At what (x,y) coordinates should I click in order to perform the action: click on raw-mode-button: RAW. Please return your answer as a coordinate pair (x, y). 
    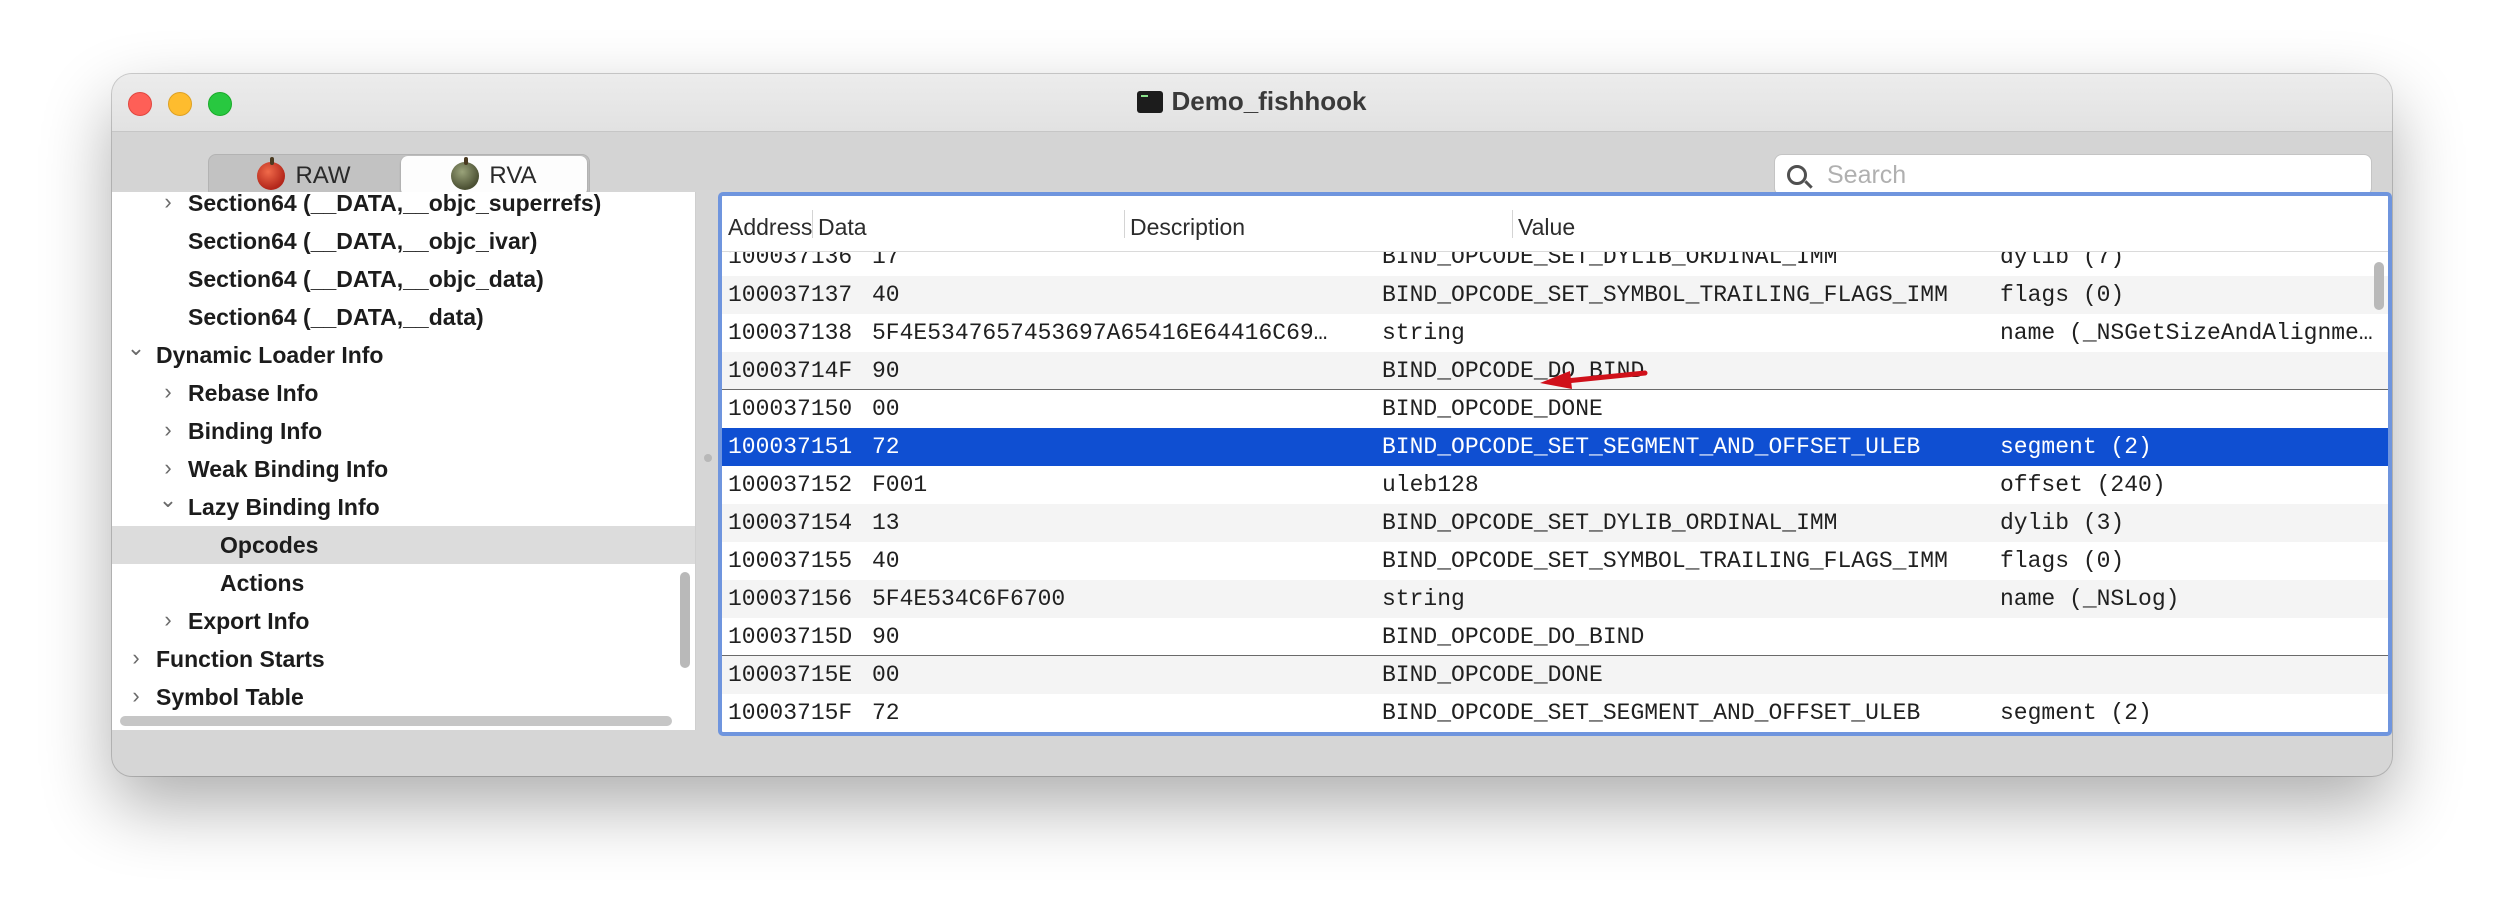
    Looking at the image, I should click on (304, 176).